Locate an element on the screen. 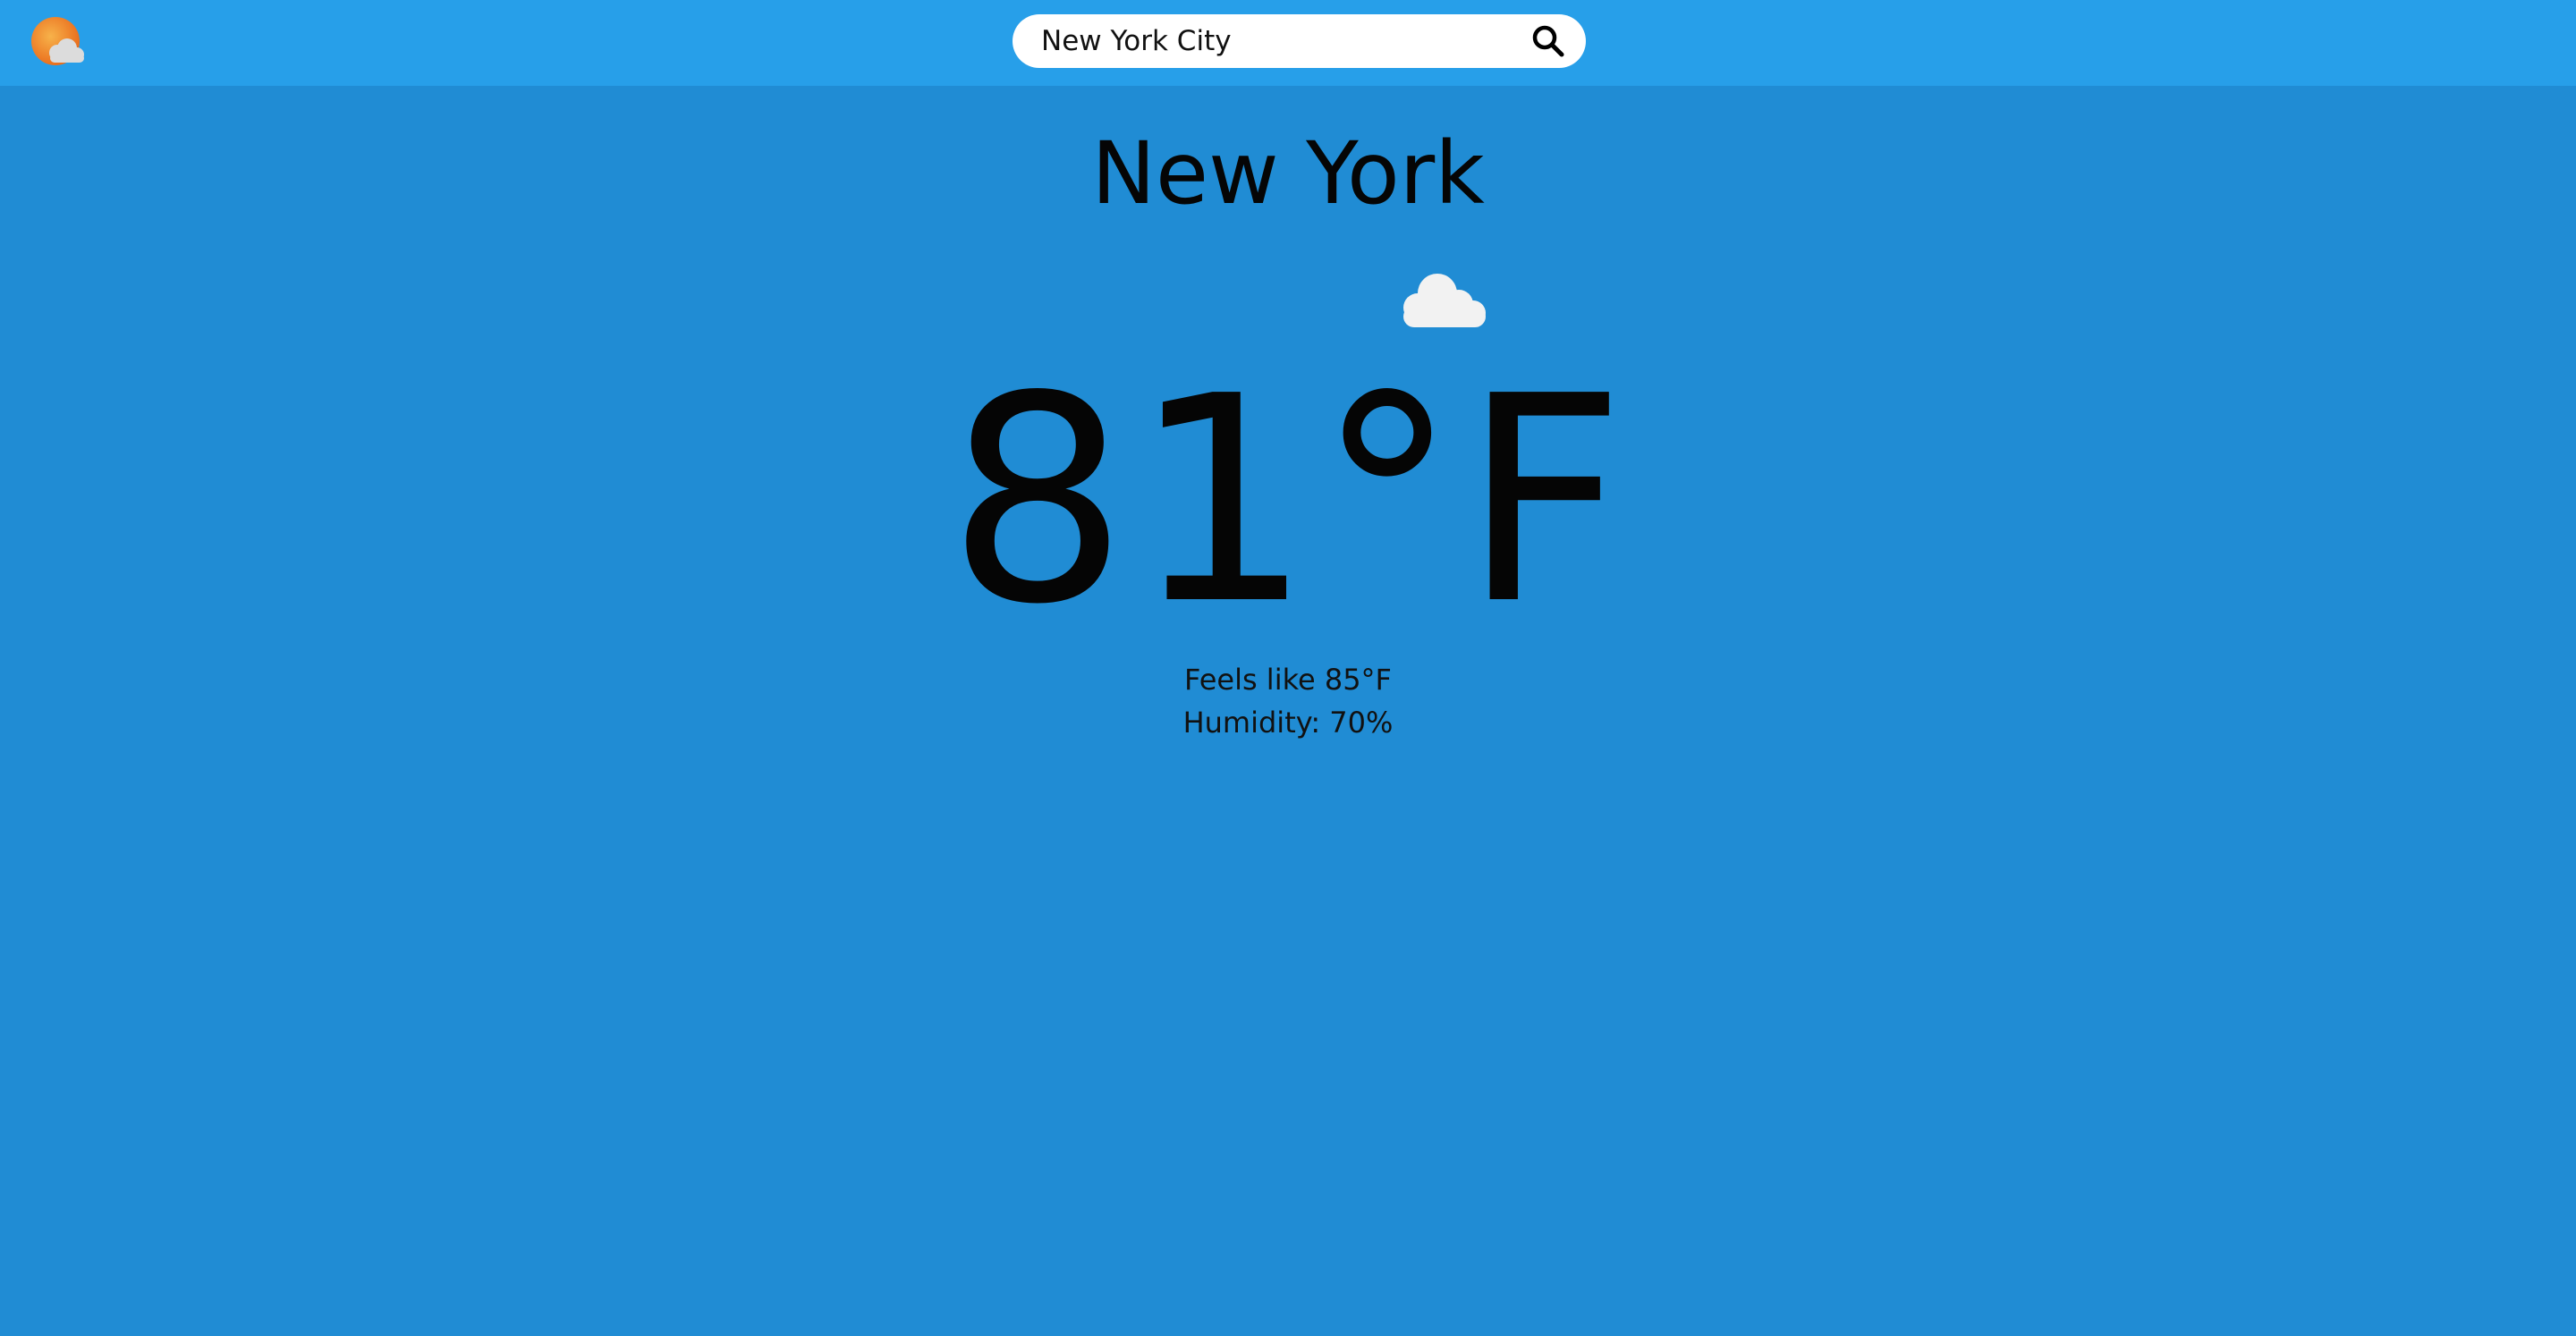  app-header is located at coordinates (1288, 43).